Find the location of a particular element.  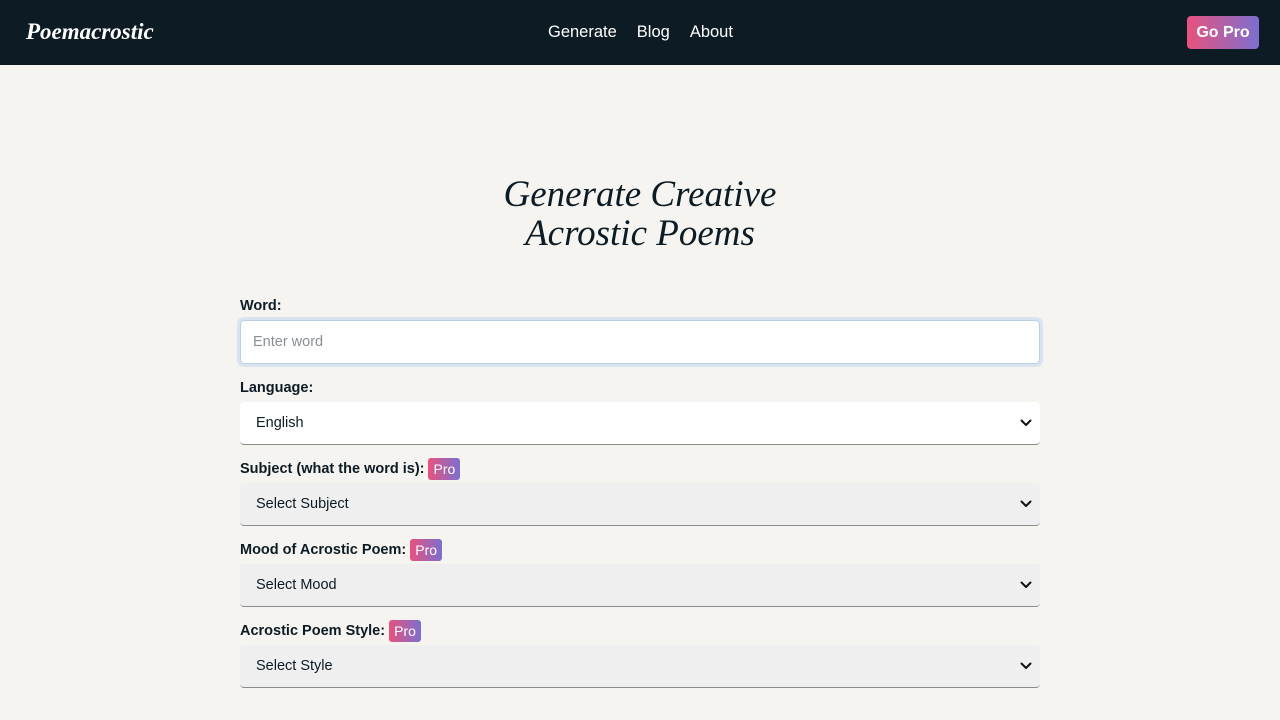

nav-link-blog: Blog is located at coordinates (653, 32).